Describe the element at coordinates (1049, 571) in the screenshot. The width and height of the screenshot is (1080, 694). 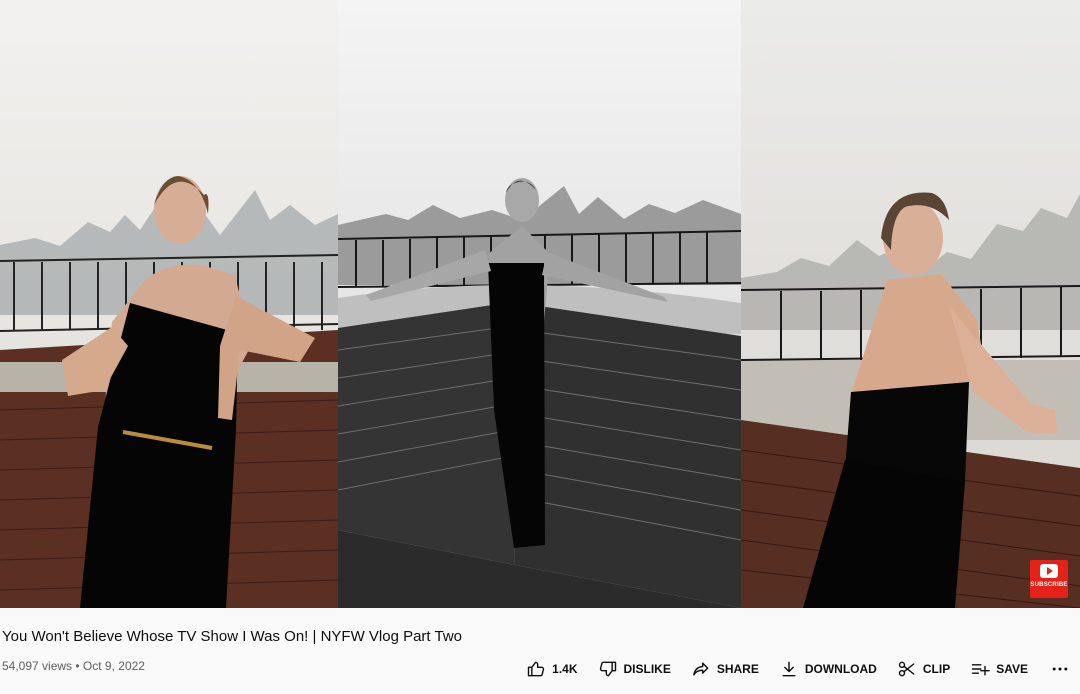
I see `youtube-play-icon` at that location.